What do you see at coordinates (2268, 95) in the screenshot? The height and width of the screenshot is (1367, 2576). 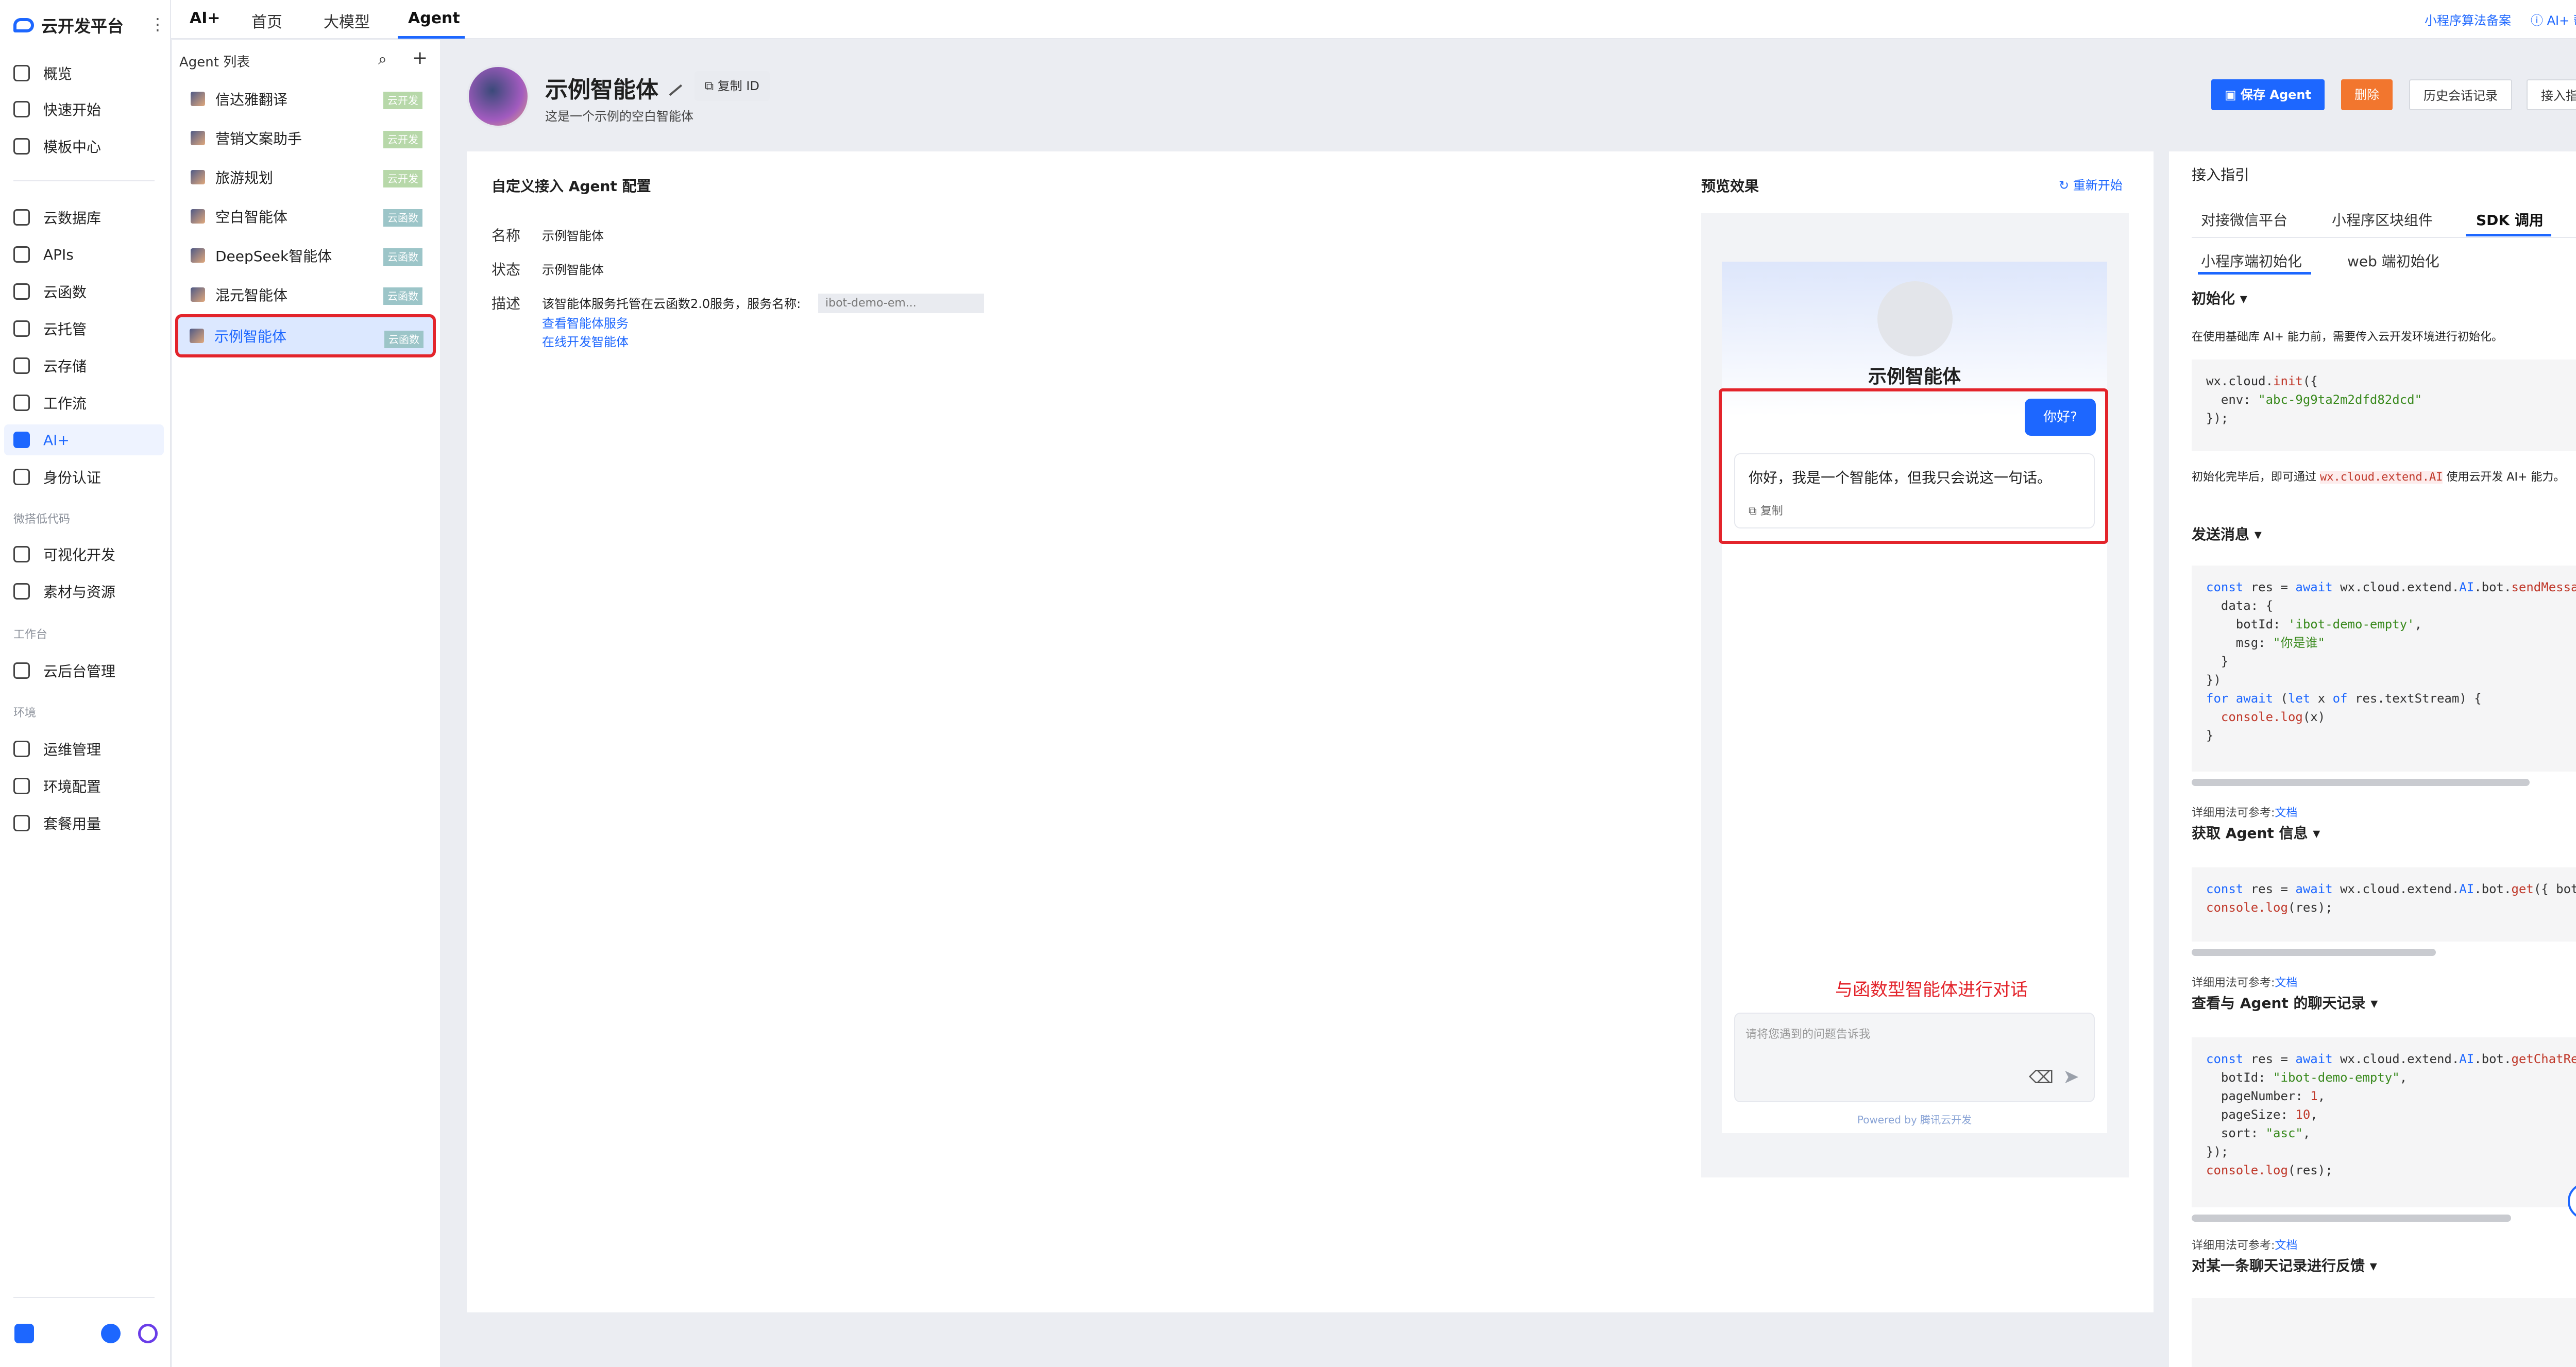 I see `save-agent-button: ▣ 保存 Agent` at bounding box center [2268, 95].